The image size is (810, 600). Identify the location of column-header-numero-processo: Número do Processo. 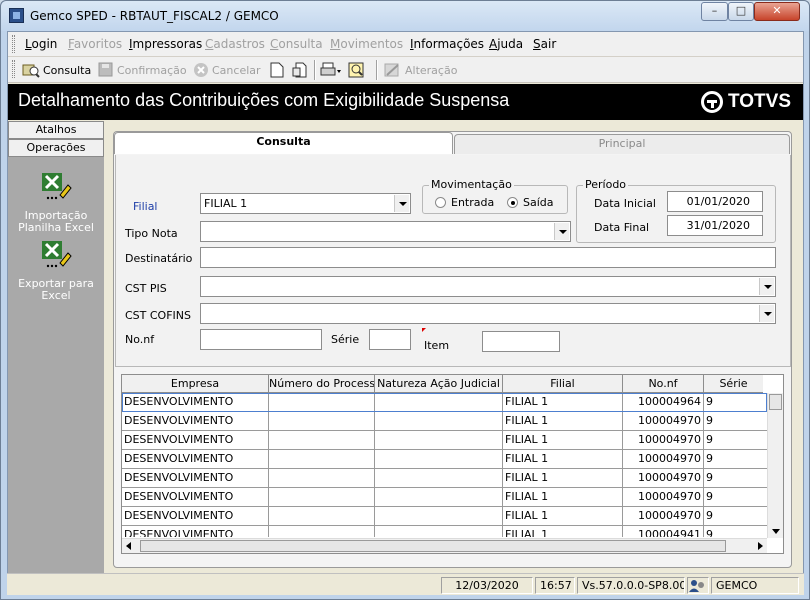
(322, 384).